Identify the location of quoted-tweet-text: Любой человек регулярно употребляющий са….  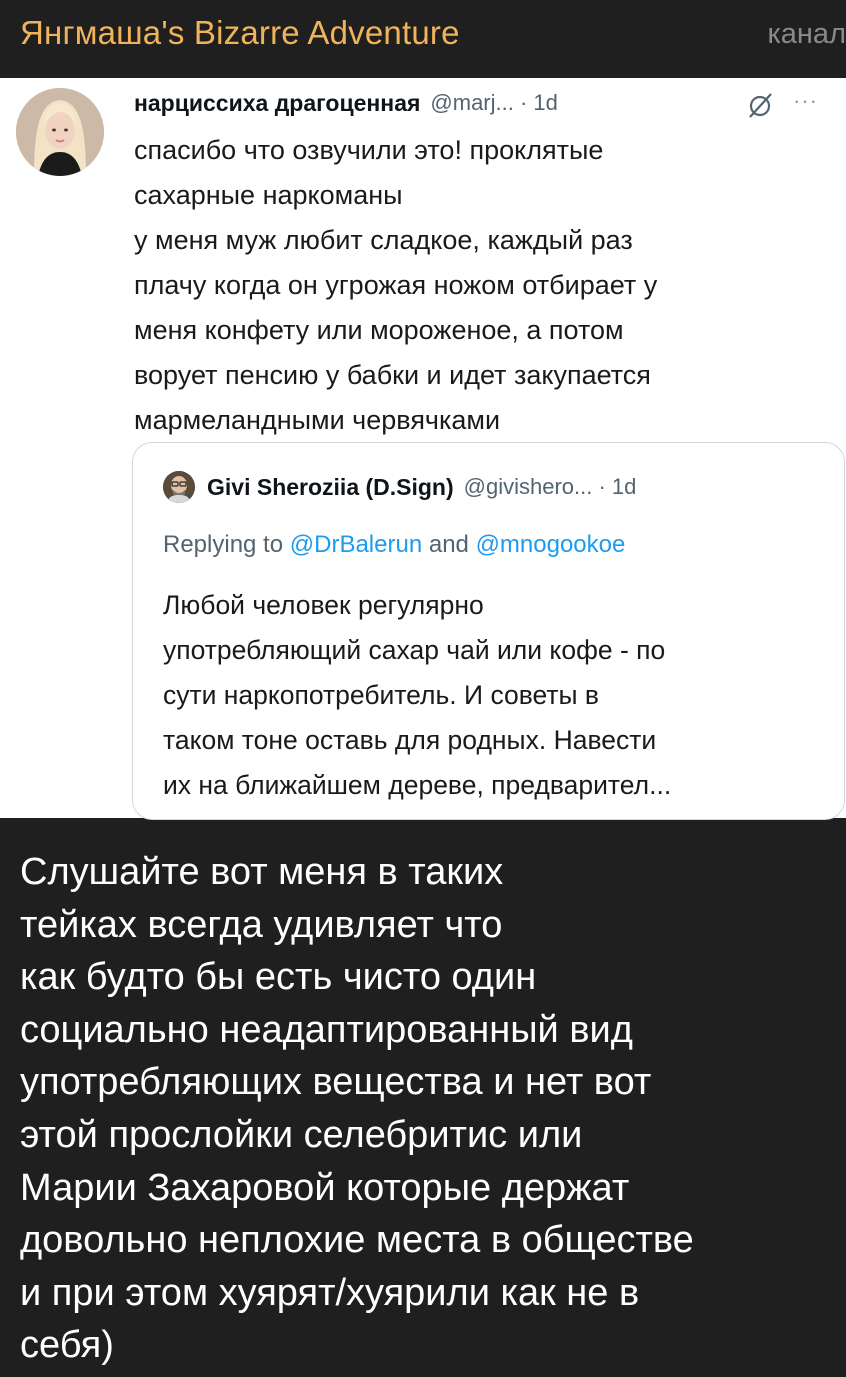
(417, 695).